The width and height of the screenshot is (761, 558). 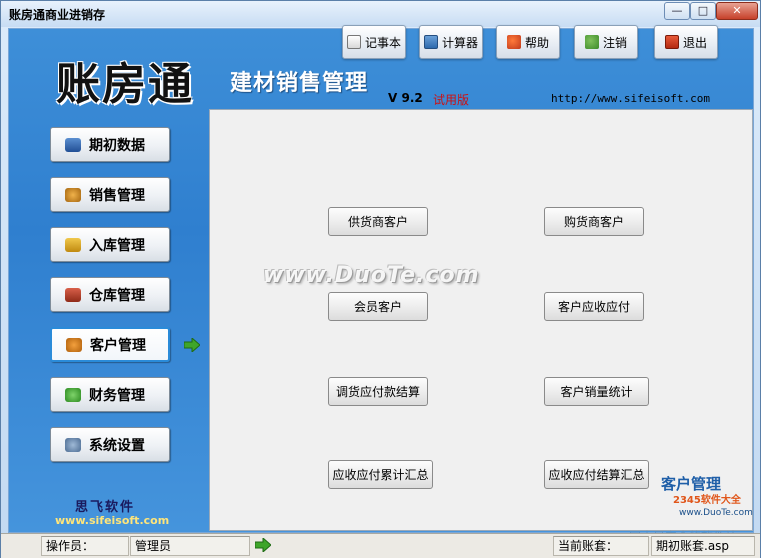 I want to click on help-button: 帮助, so click(x=528, y=42).